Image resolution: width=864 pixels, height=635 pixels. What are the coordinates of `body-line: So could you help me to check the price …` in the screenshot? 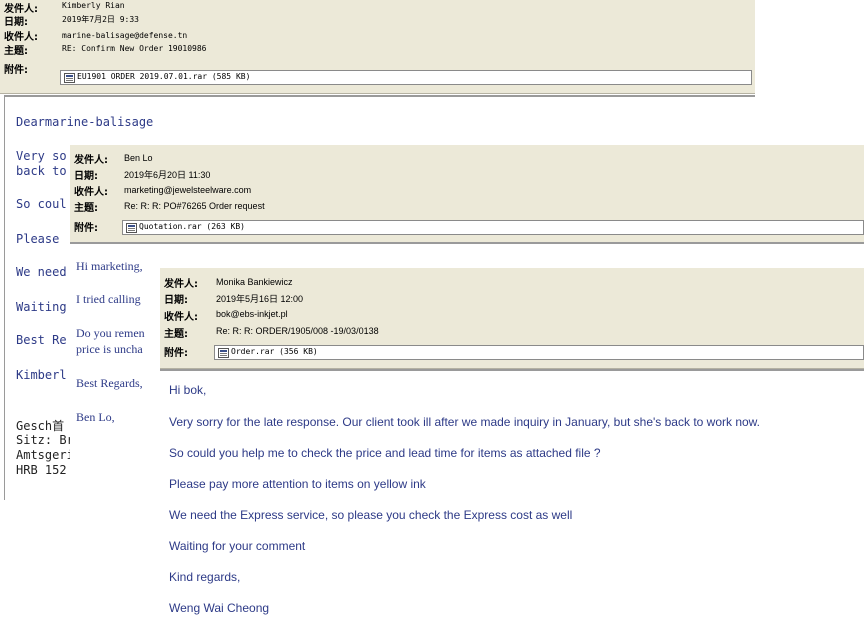 It's located at (385, 453).